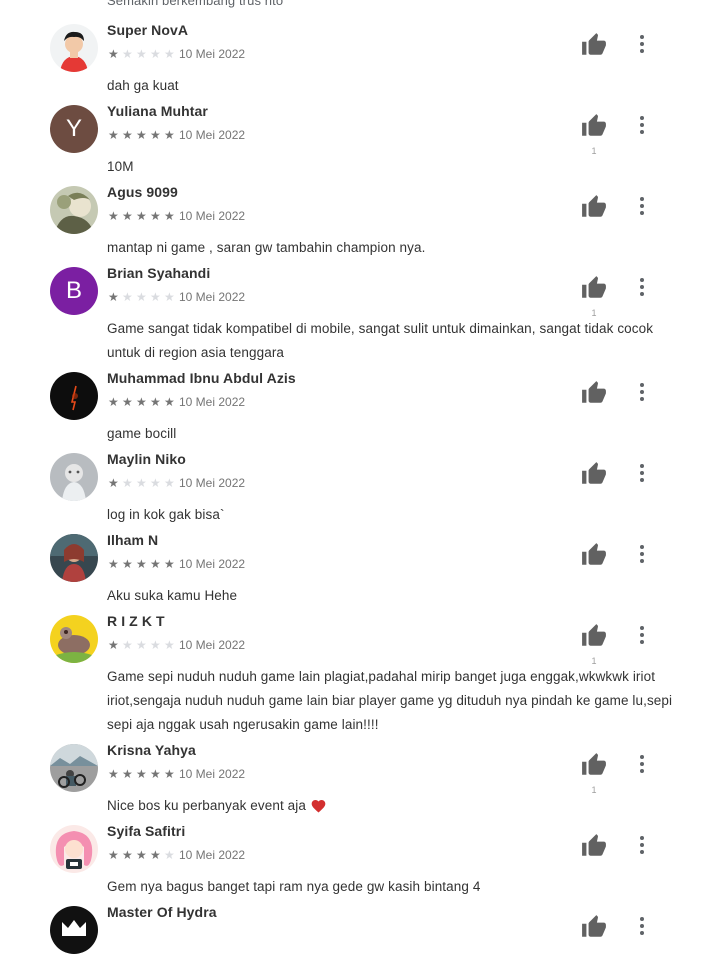 The height and width of the screenshot is (954, 719). What do you see at coordinates (136, 621) in the screenshot?
I see `reviewer-name: R I Z K T` at bounding box center [136, 621].